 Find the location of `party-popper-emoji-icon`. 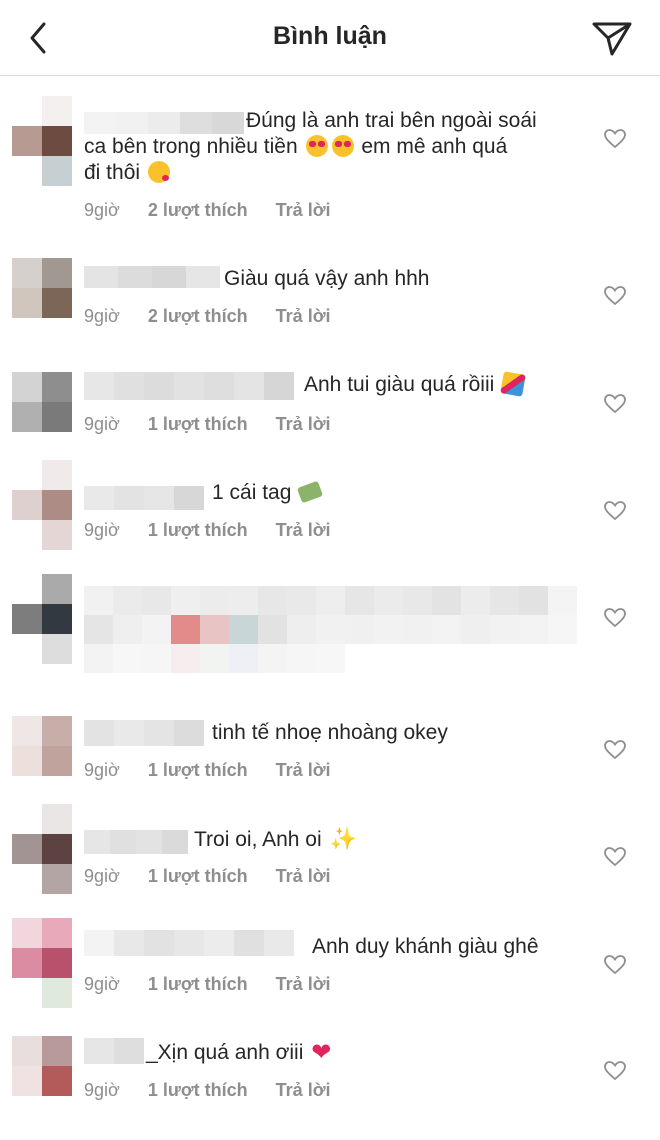

party-popper-emoji-icon is located at coordinates (513, 384).